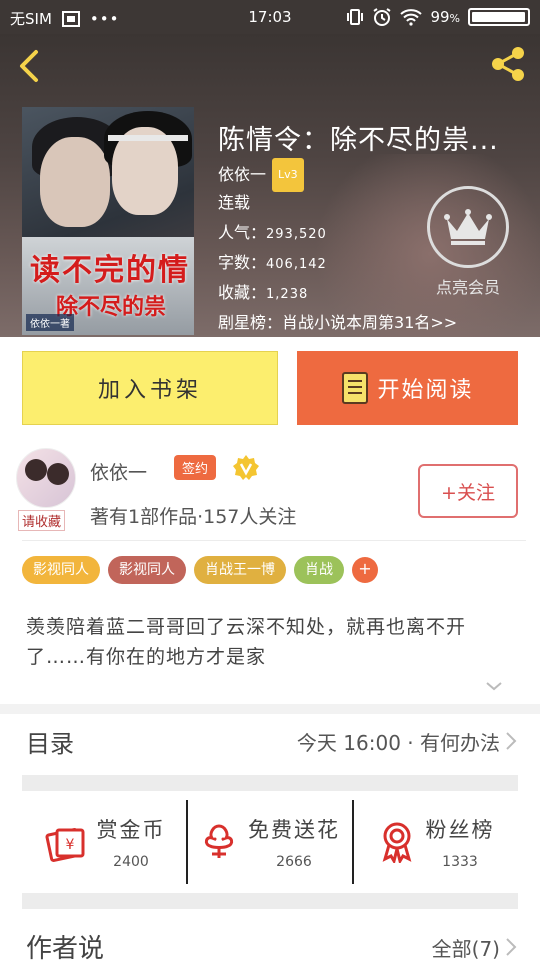 This screenshot has height=960, width=540. Describe the element at coordinates (445, 17) in the screenshot. I see `battery-percent: 99%` at that location.